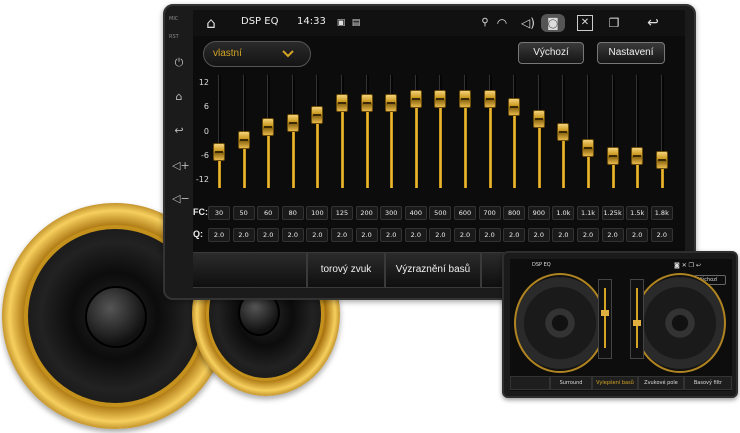 The image size is (740, 433). Describe the element at coordinates (538, 213) in the screenshot. I see `fc-value-cell: 900` at that location.